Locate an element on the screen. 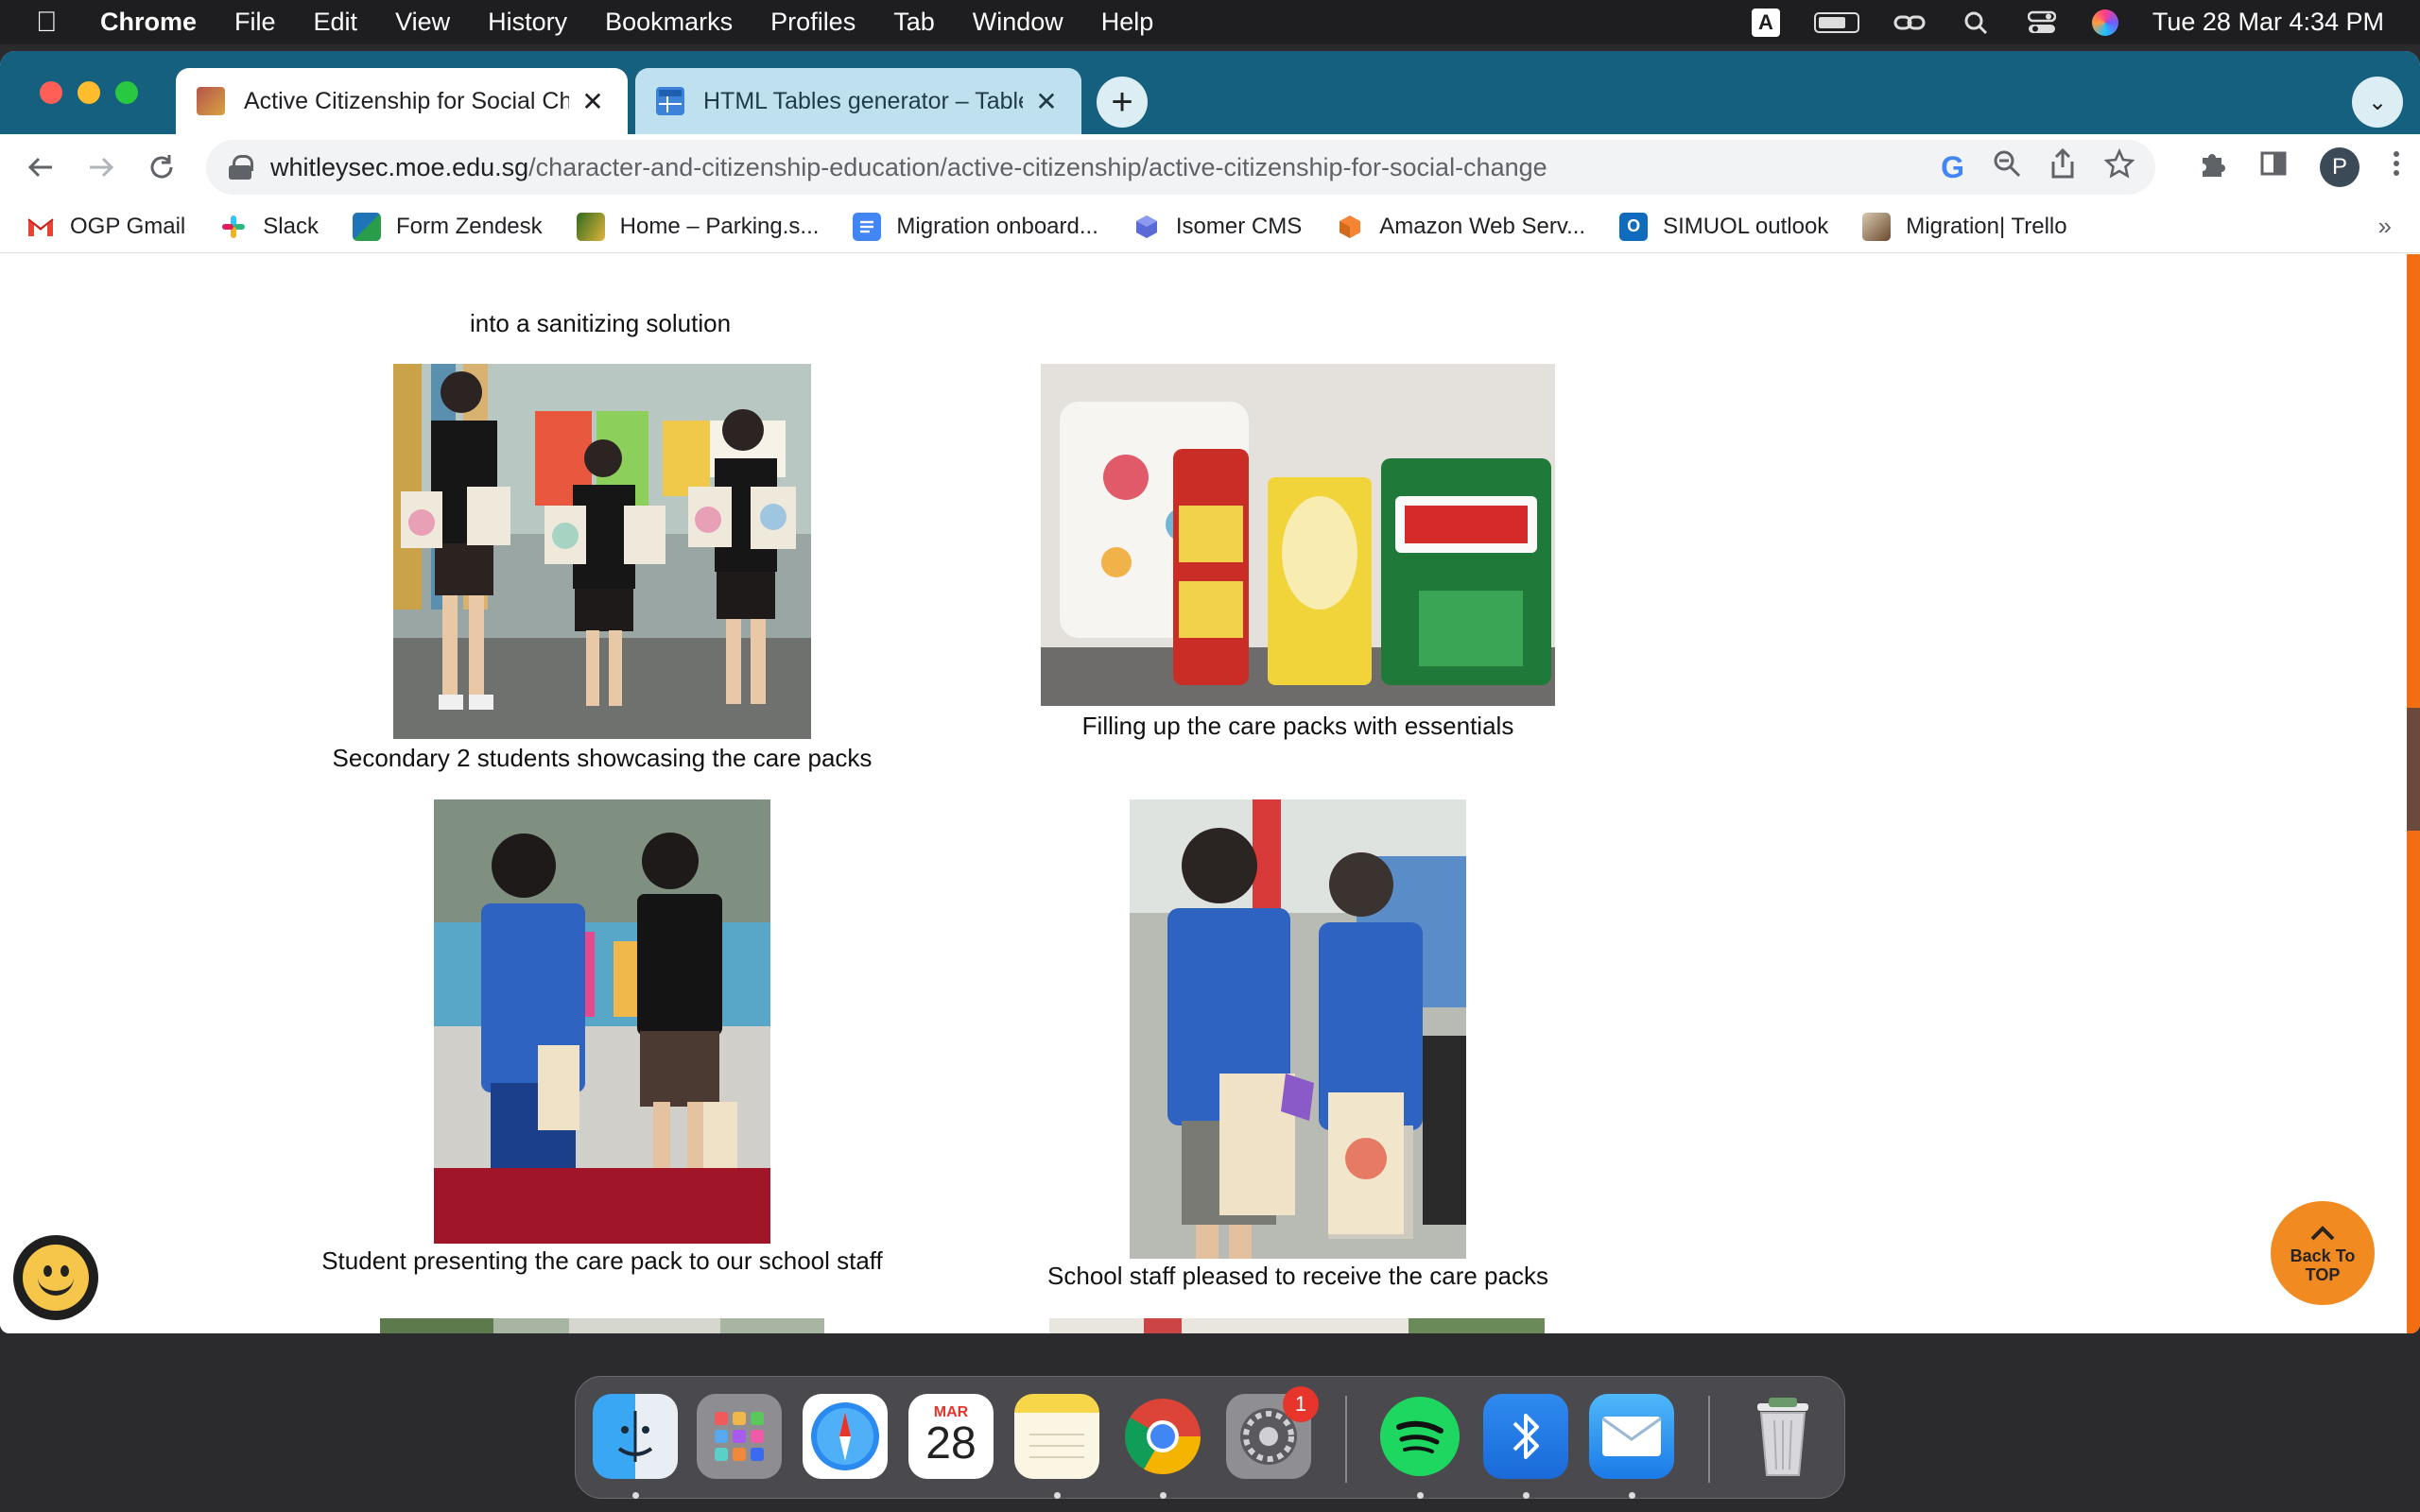 This screenshot has height=1512, width=2420. tab-title: Active Citizenship for Social Change is located at coordinates (407, 100).